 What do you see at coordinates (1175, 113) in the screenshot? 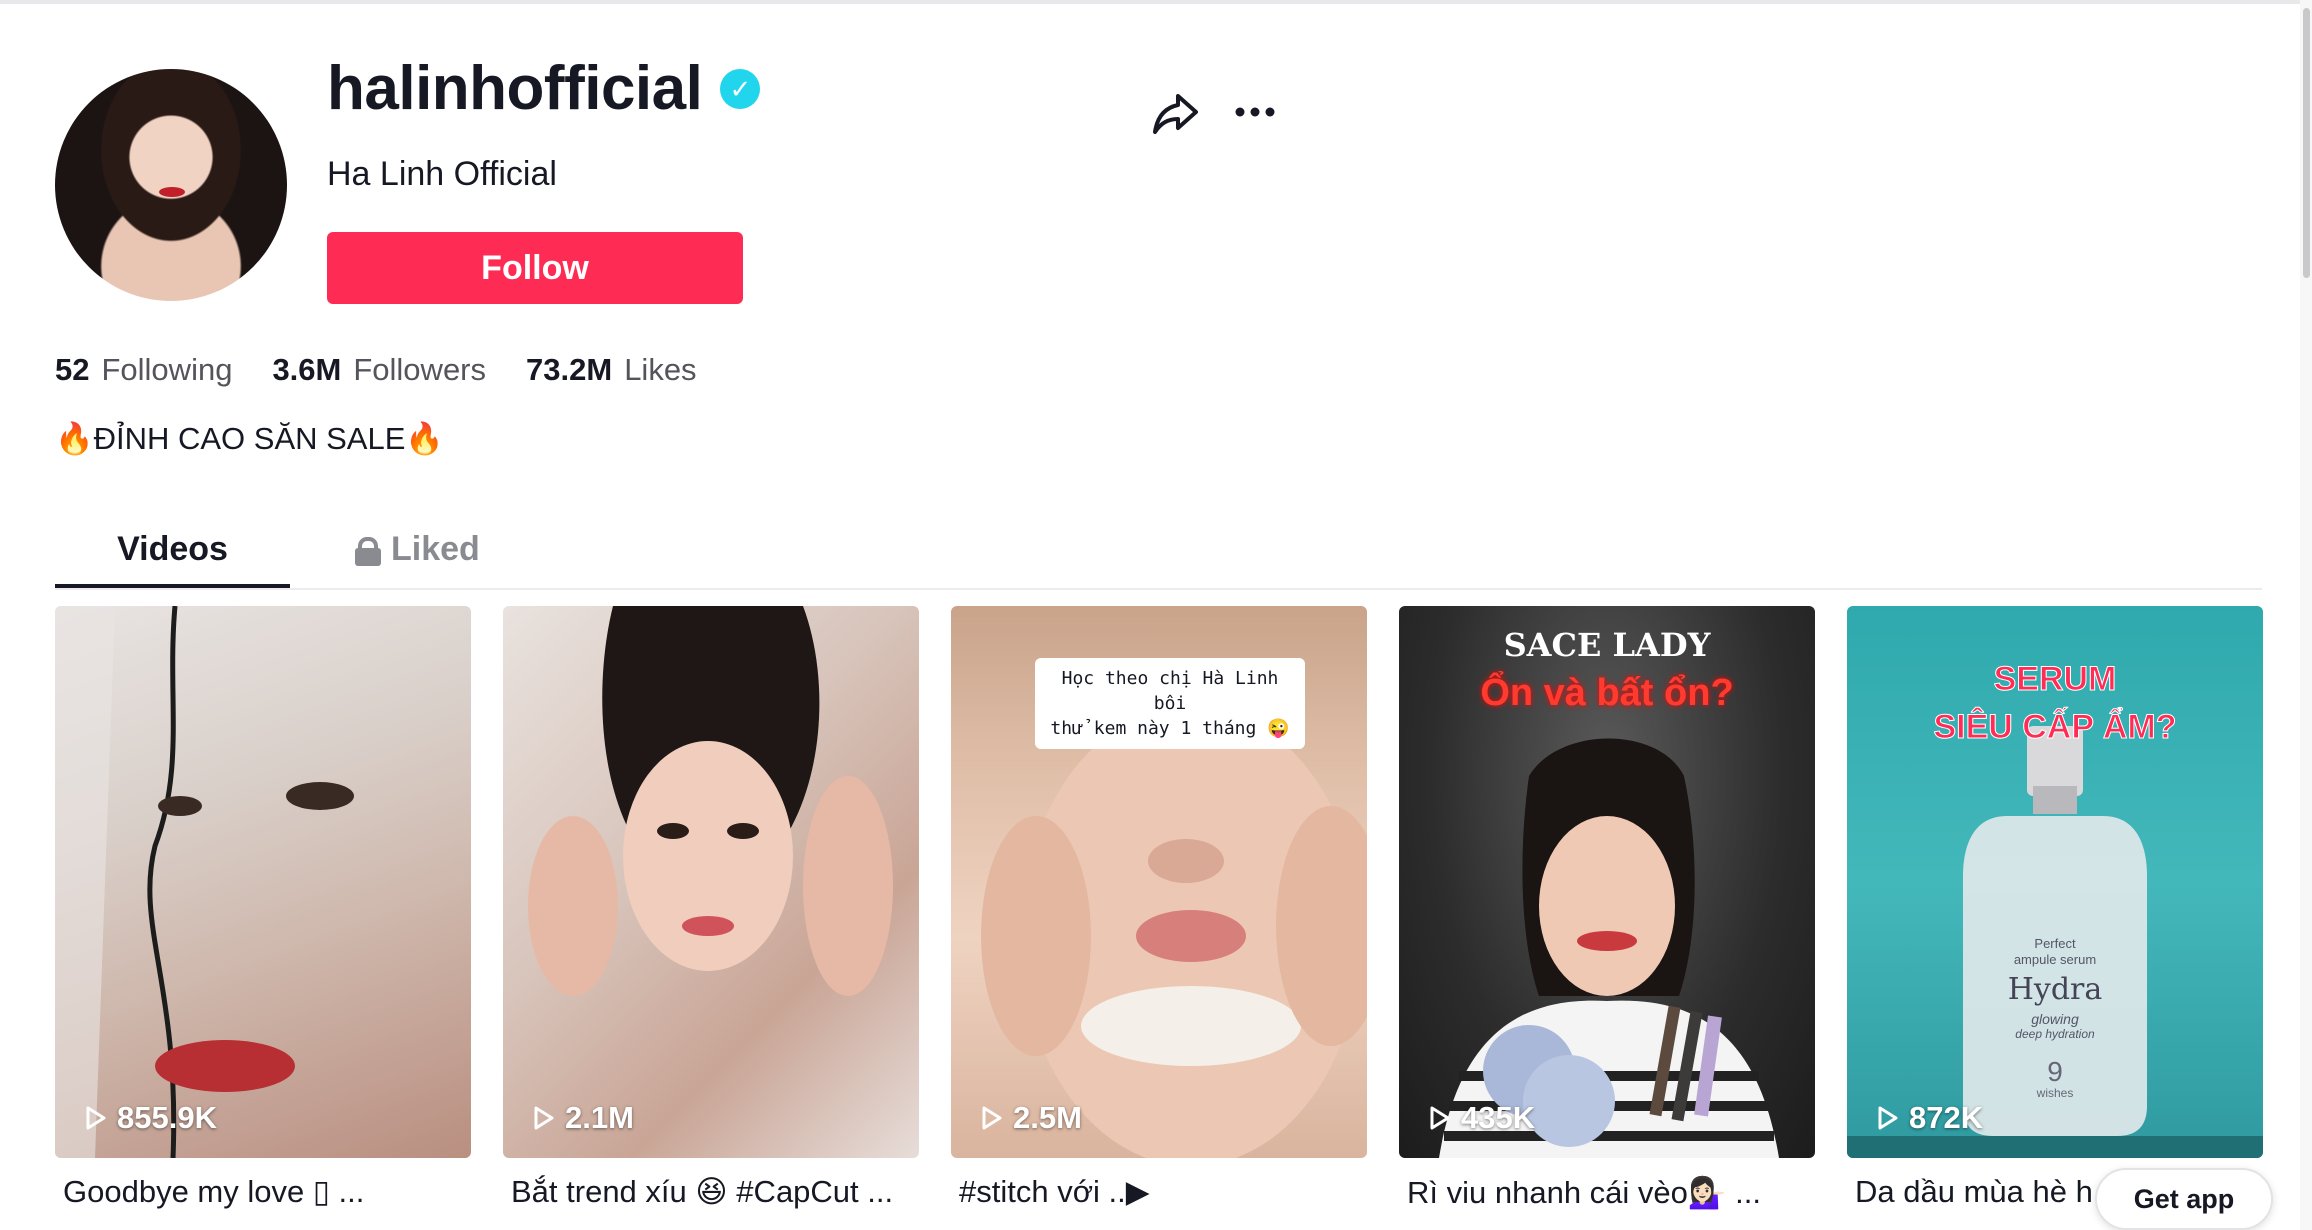
I see `share-icon` at bounding box center [1175, 113].